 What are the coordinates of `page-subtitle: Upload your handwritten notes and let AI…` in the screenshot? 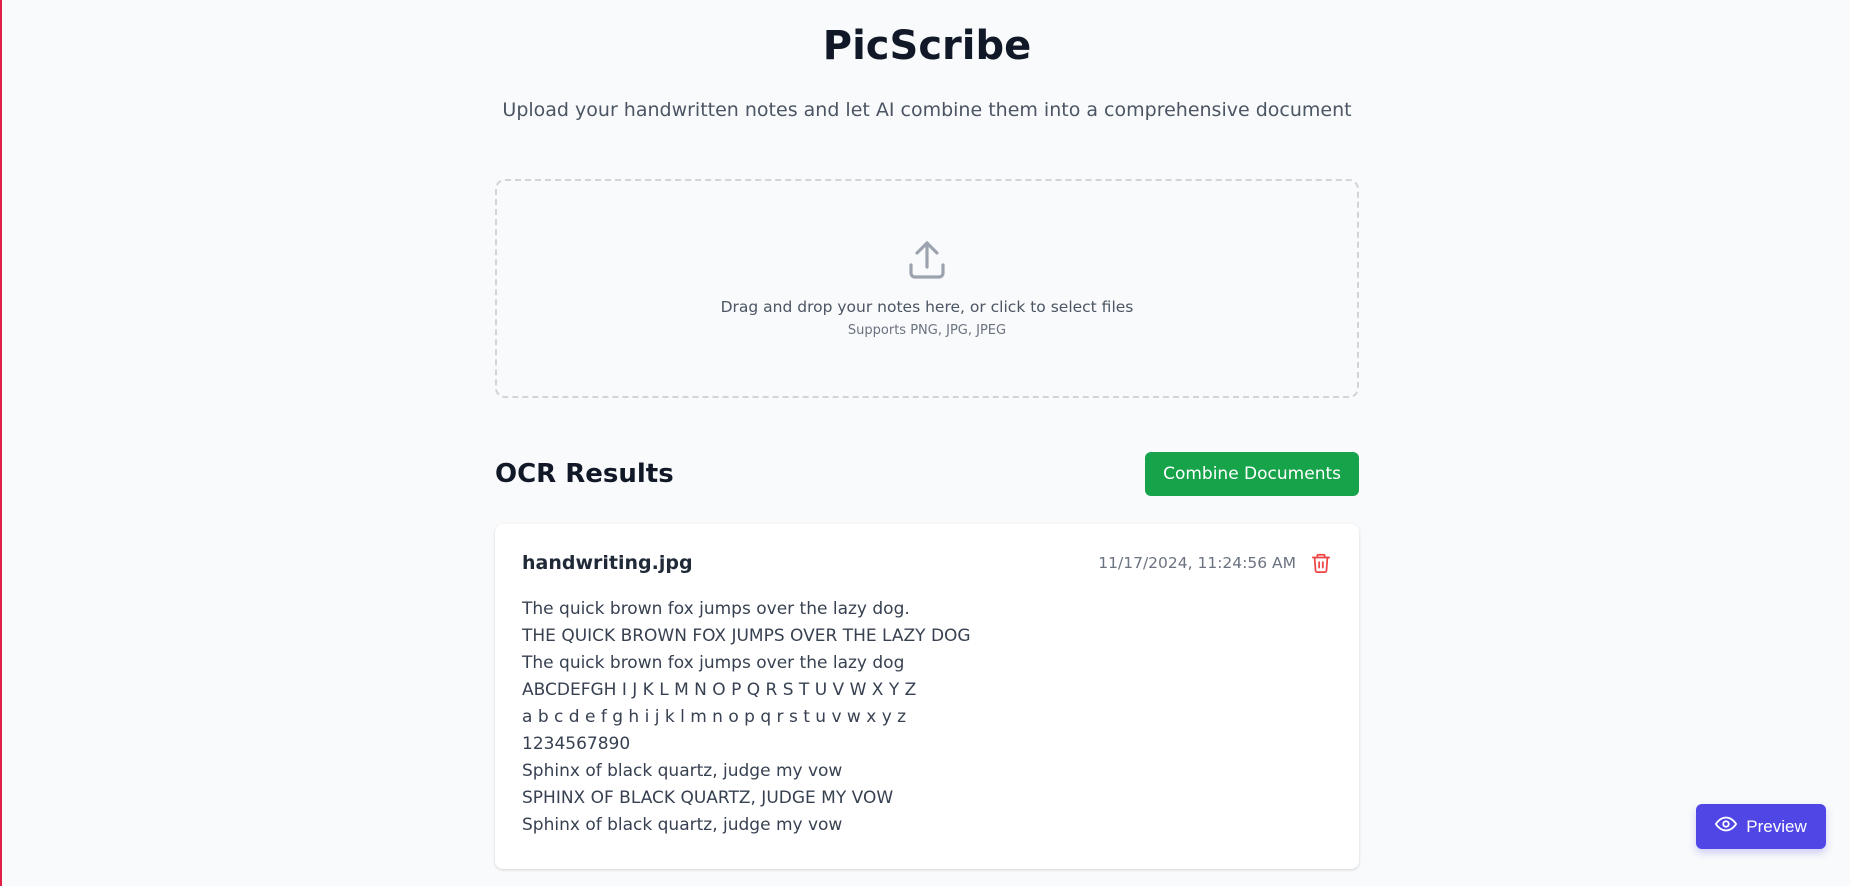 It's located at (927, 110).